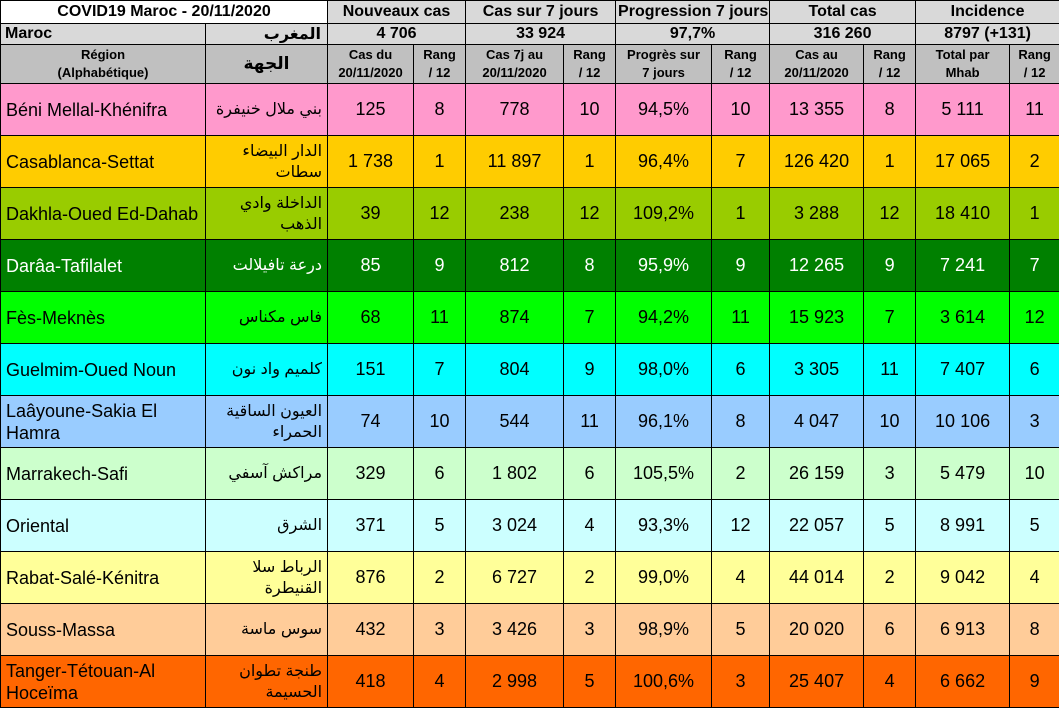  What do you see at coordinates (741, 629) in the screenshot?
I see `cell-progression-7-day-rank: 5` at bounding box center [741, 629].